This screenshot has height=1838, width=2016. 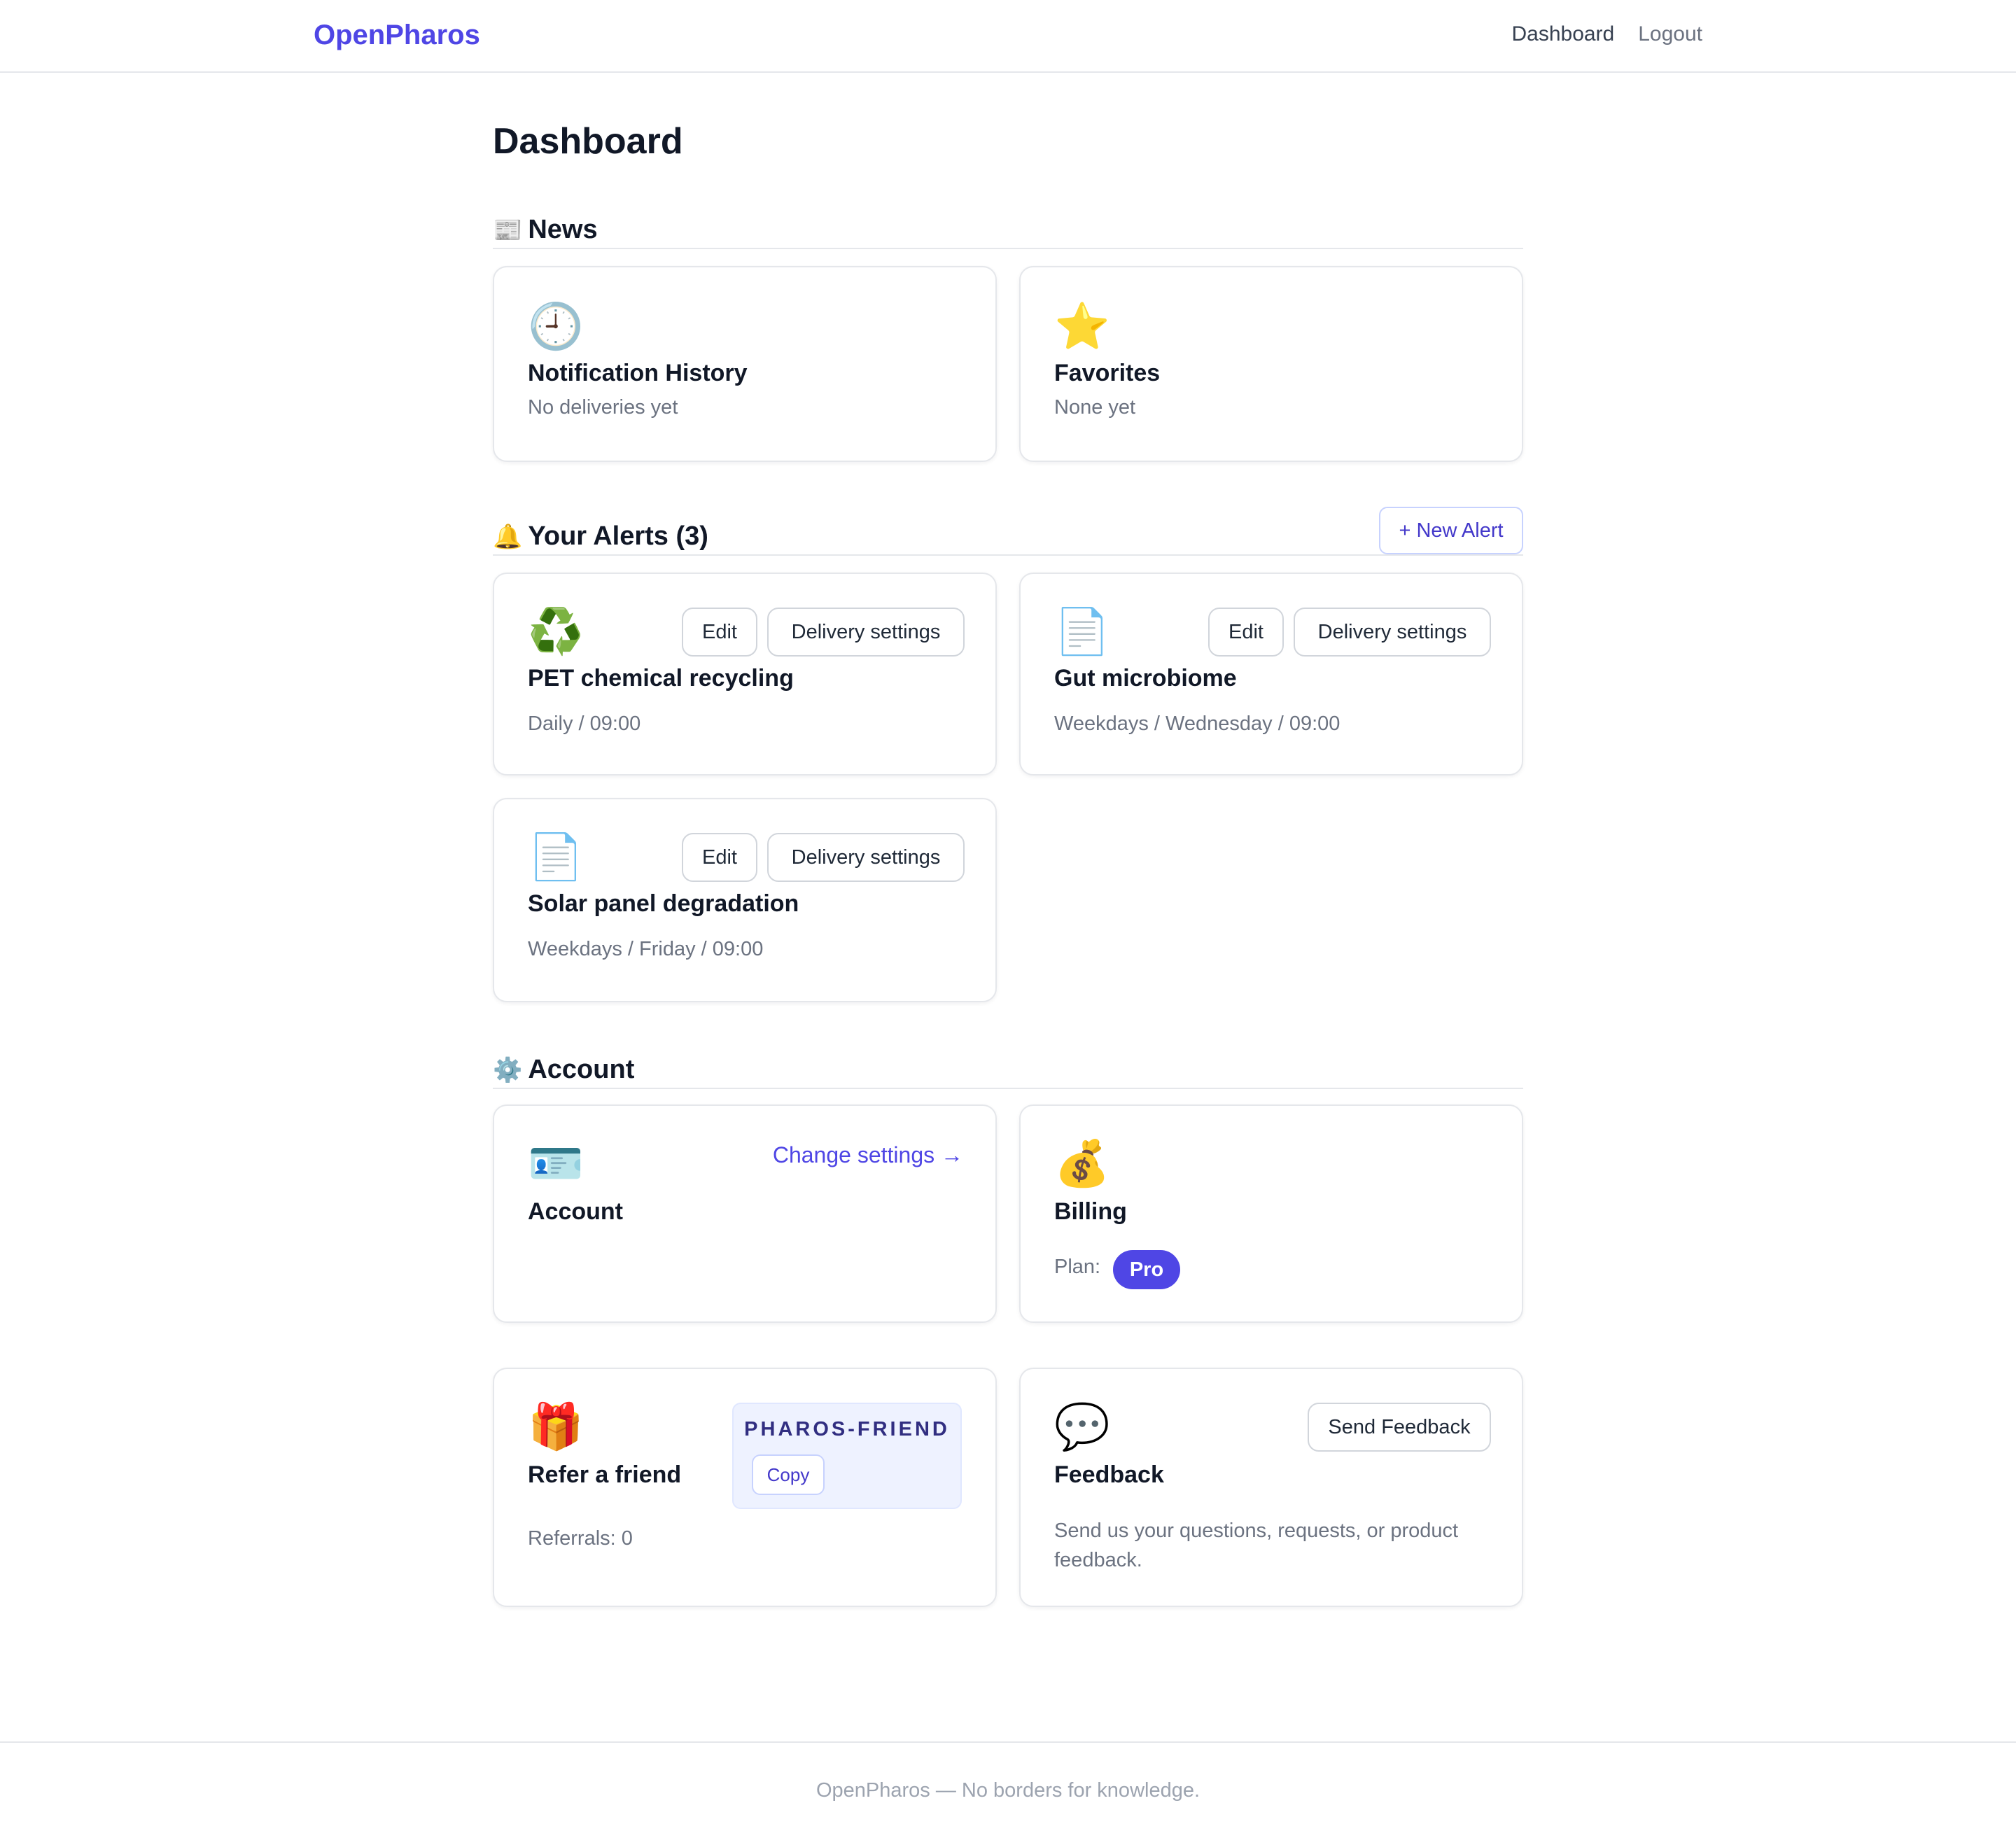 I want to click on billing-card: 💰 Billing Plan: Pro, so click(x=1271, y=1213).